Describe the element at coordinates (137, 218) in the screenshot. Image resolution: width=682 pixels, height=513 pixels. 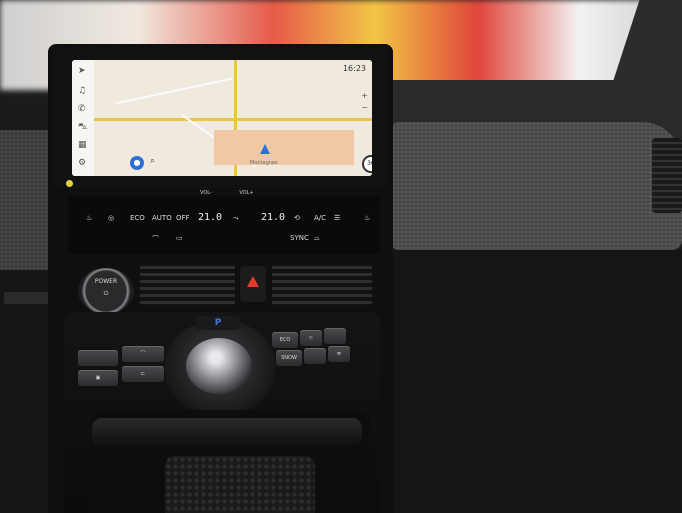
I see `eco-label: ECO` at that location.